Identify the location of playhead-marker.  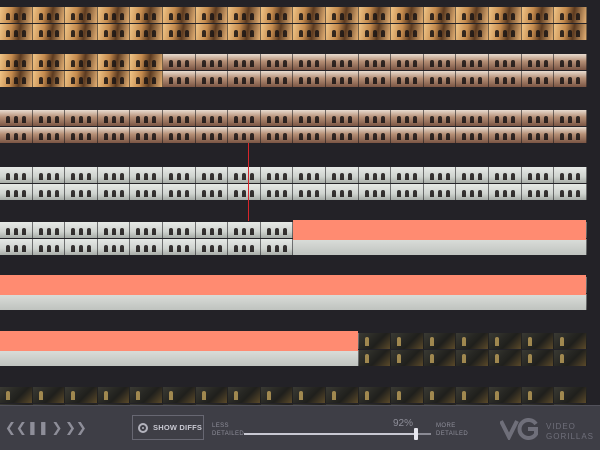
(248, 182).